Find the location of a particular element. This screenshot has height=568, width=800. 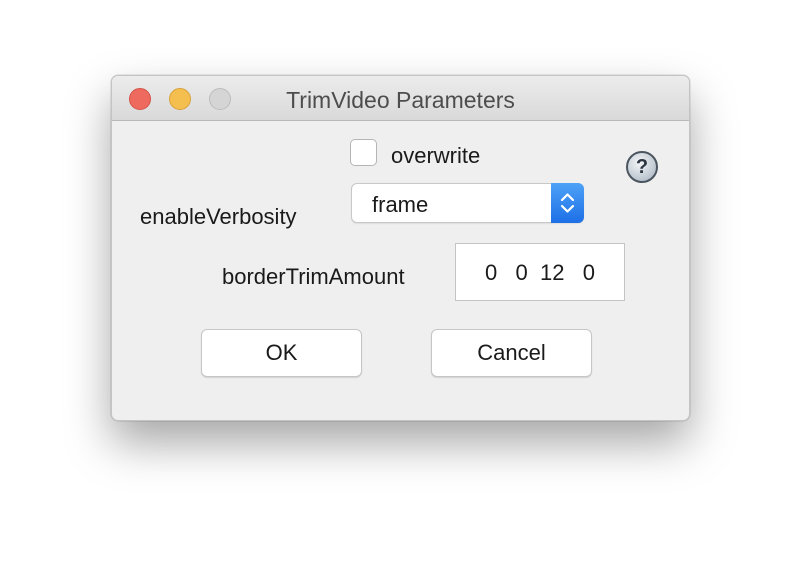

overwrite-label: overwrite is located at coordinates (435, 156).